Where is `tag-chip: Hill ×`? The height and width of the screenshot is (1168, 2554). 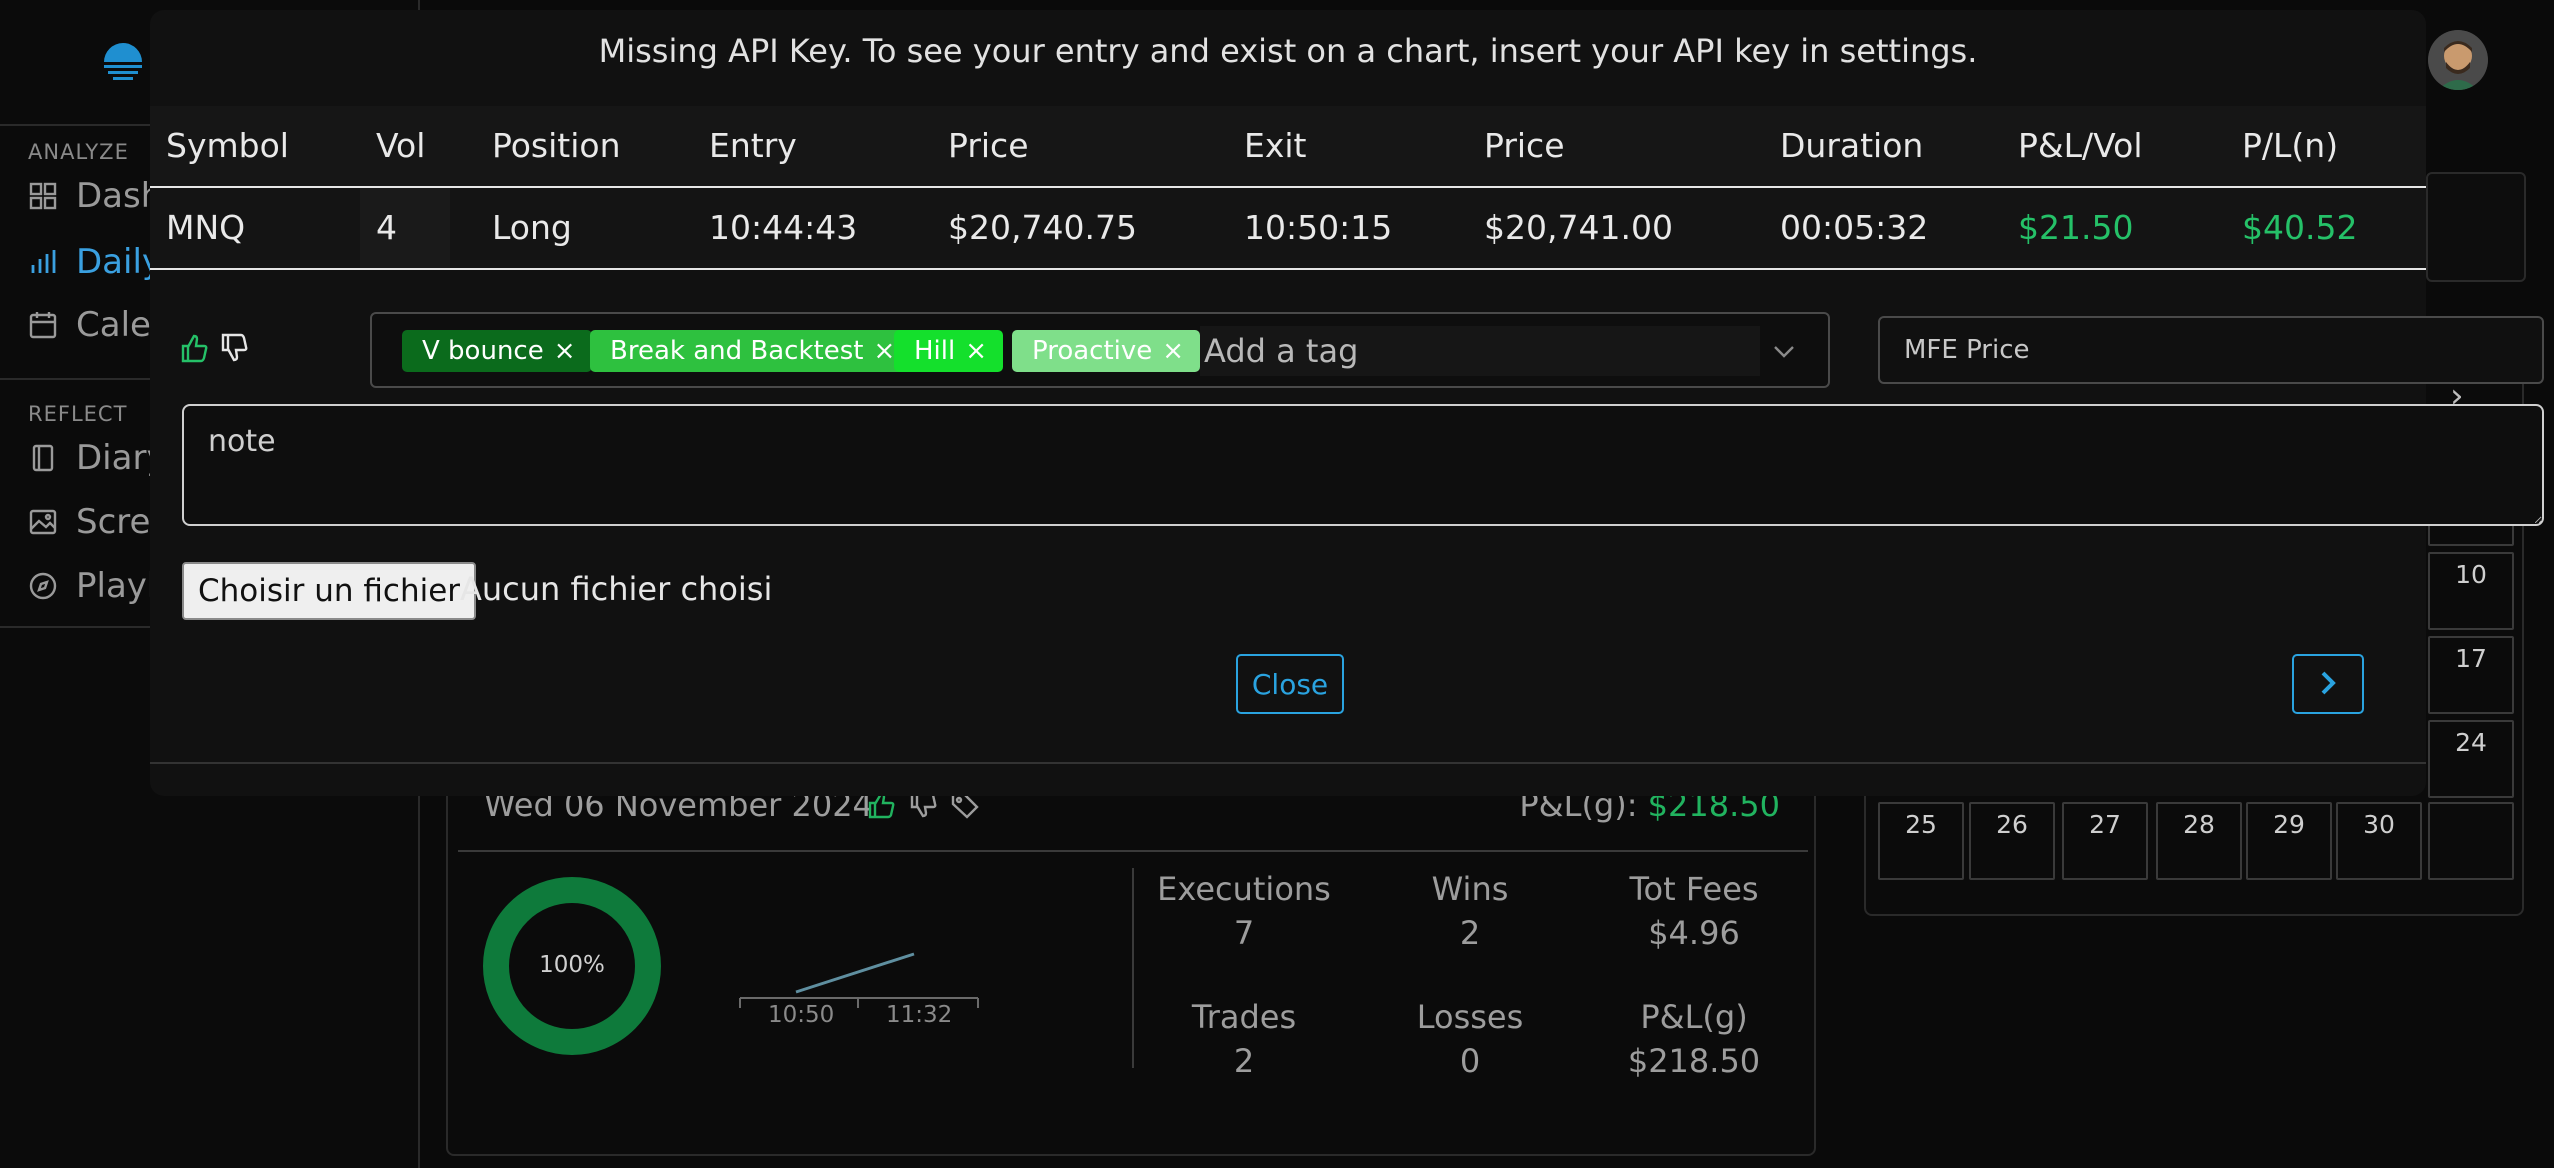
tag-chip: Hill × is located at coordinates (949, 351).